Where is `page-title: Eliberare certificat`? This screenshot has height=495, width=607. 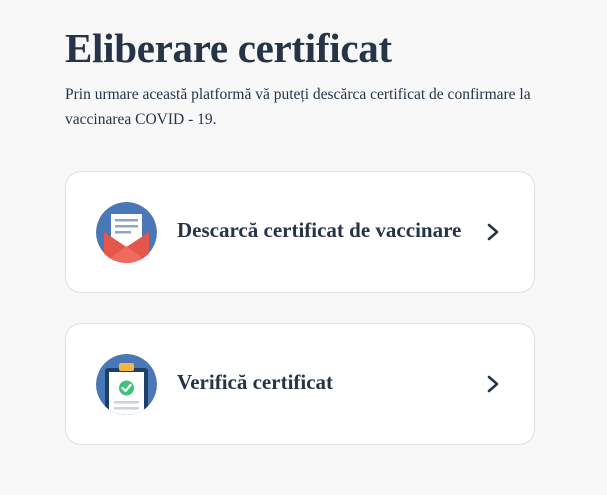
page-title: Eliberare certificat is located at coordinates (228, 48).